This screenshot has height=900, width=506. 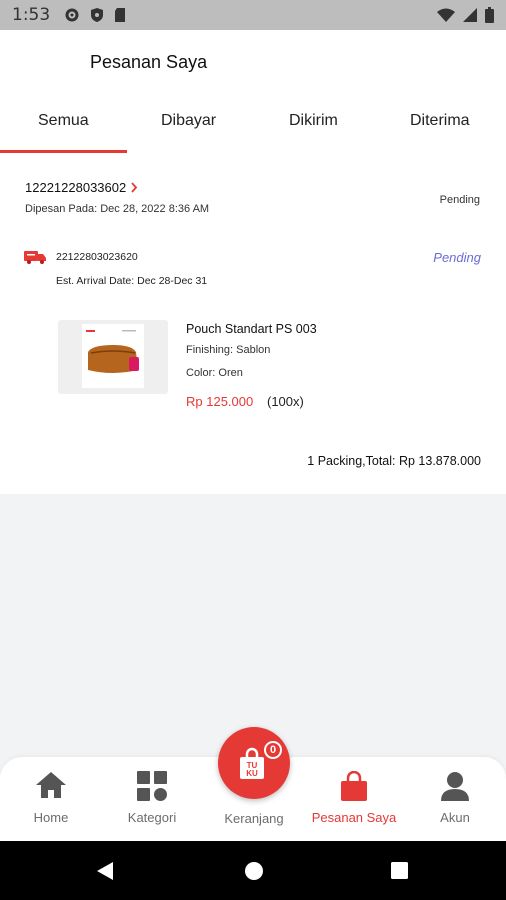 What do you see at coordinates (251, 329) in the screenshot?
I see `product-name: Pouch Standart PS 003` at bounding box center [251, 329].